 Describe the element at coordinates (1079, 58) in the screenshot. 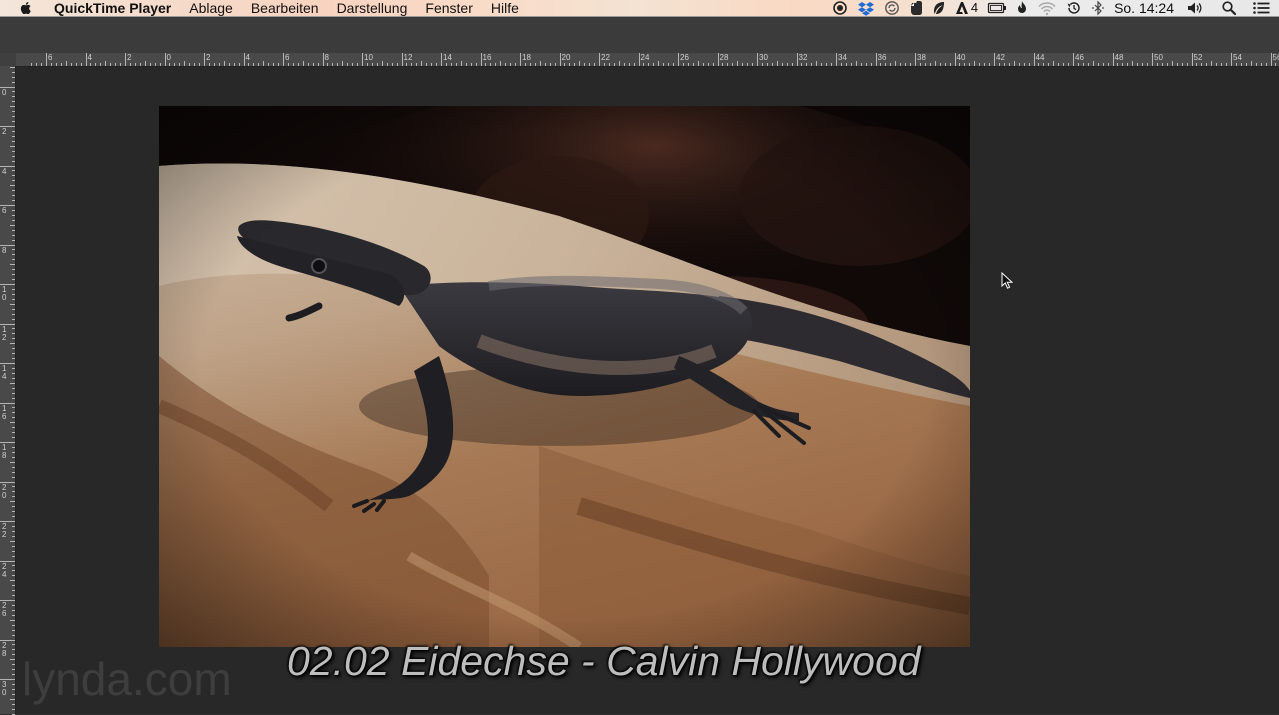

I see `ruler-label: 46` at that location.